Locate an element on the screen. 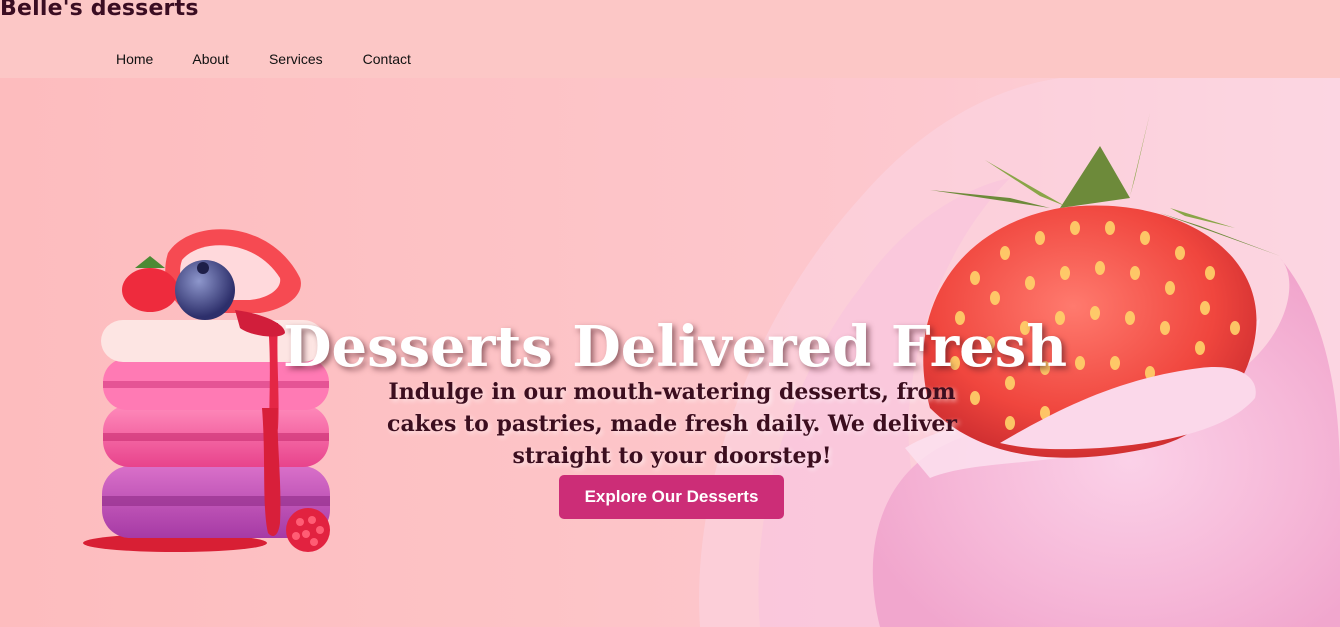 Image resolution: width=1340 pixels, height=627 pixels. explore-desserts-button: Explore Our Desserts is located at coordinates (671, 497).